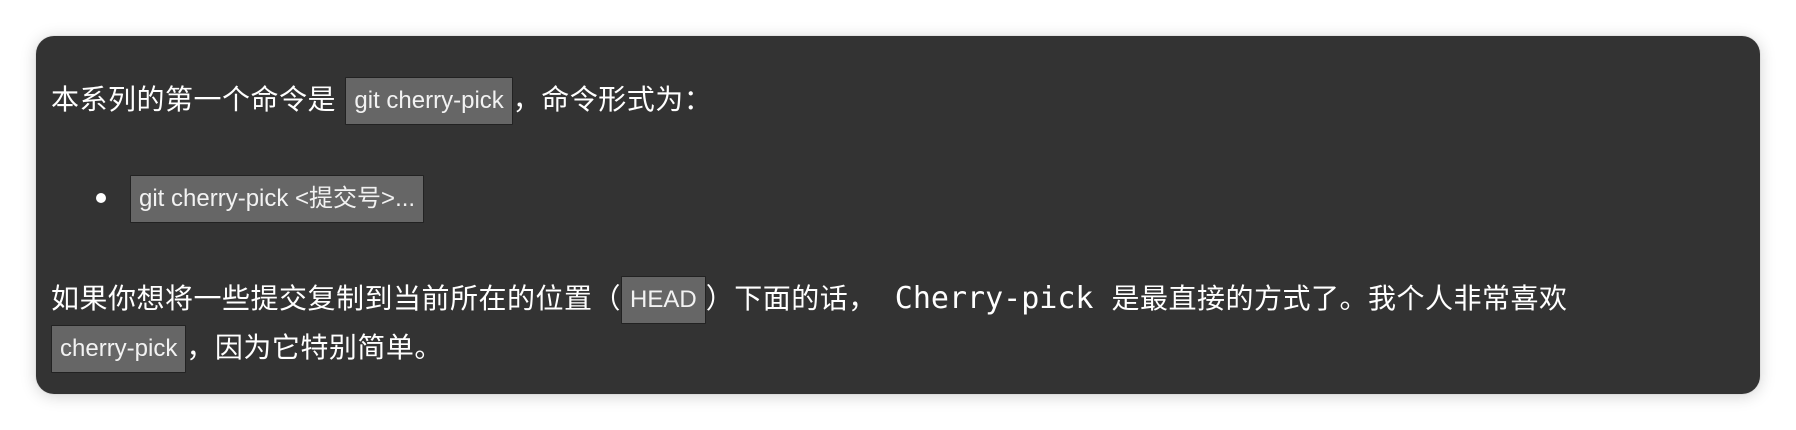  What do you see at coordinates (898, 100) in the screenshot?
I see `intro-paragraph: 本系列的第一个命令是 git cherry-pick ，命令形式为：` at bounding box center [898, 100].